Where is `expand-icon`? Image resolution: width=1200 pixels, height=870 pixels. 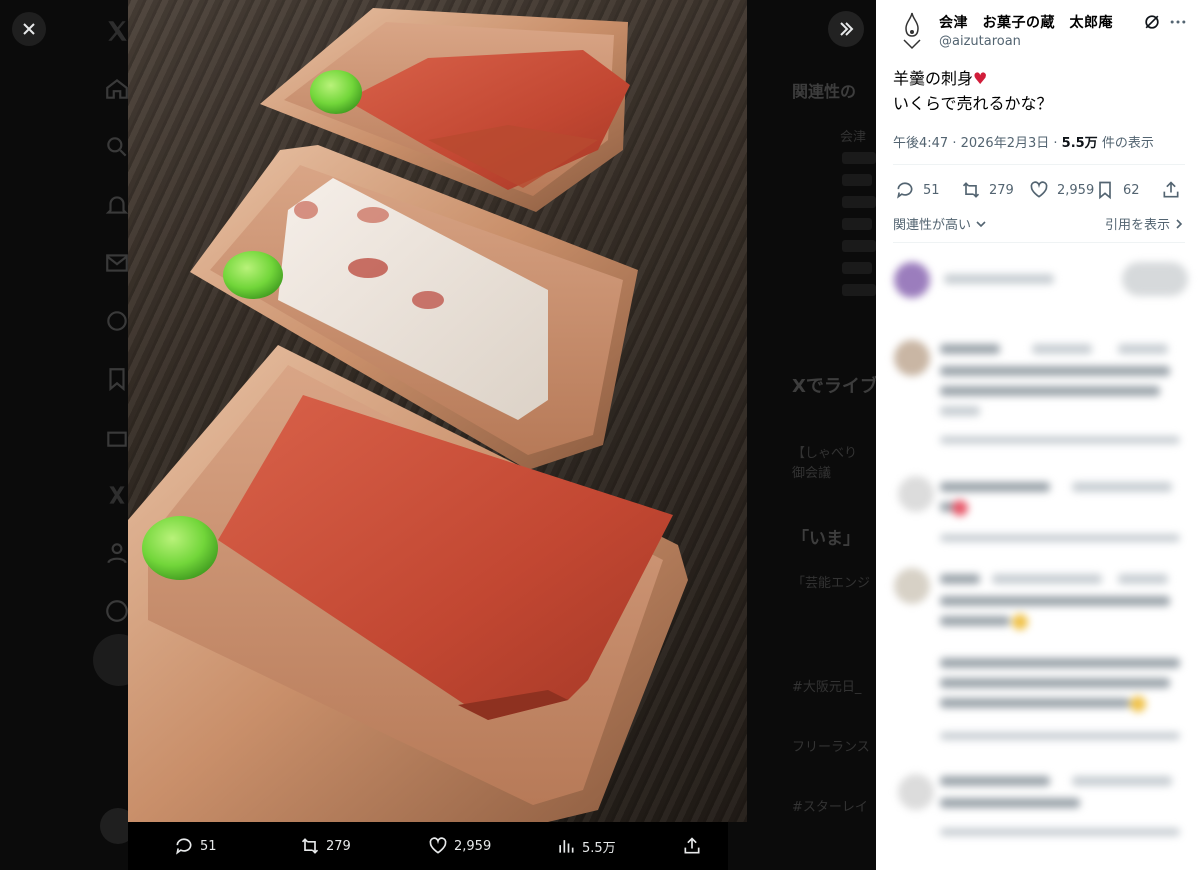
expand-icon is located at coordinates (846, 29).